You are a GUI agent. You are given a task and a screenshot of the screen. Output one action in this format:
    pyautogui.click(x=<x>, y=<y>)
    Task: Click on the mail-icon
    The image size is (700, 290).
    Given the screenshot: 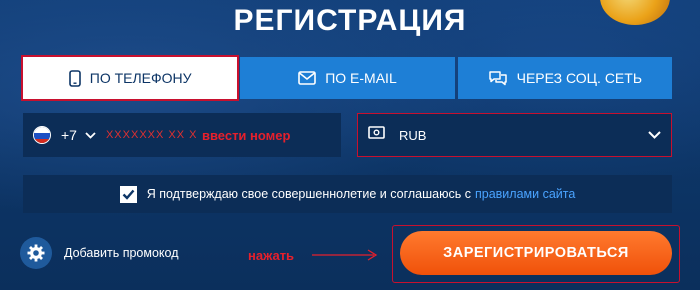 What is the action you would take?
    pyautogui.click(x=307, y=78)
    